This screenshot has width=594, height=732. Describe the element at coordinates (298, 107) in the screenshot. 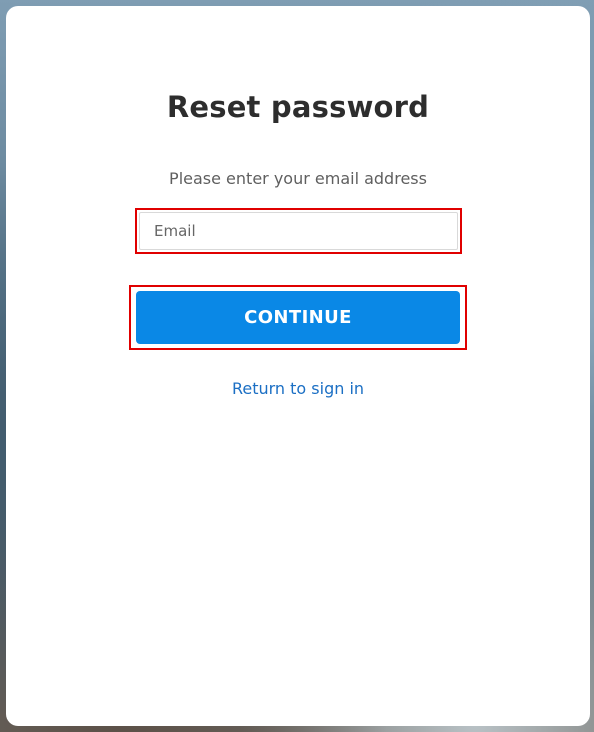

I see `page-title: Reset password` at that location.